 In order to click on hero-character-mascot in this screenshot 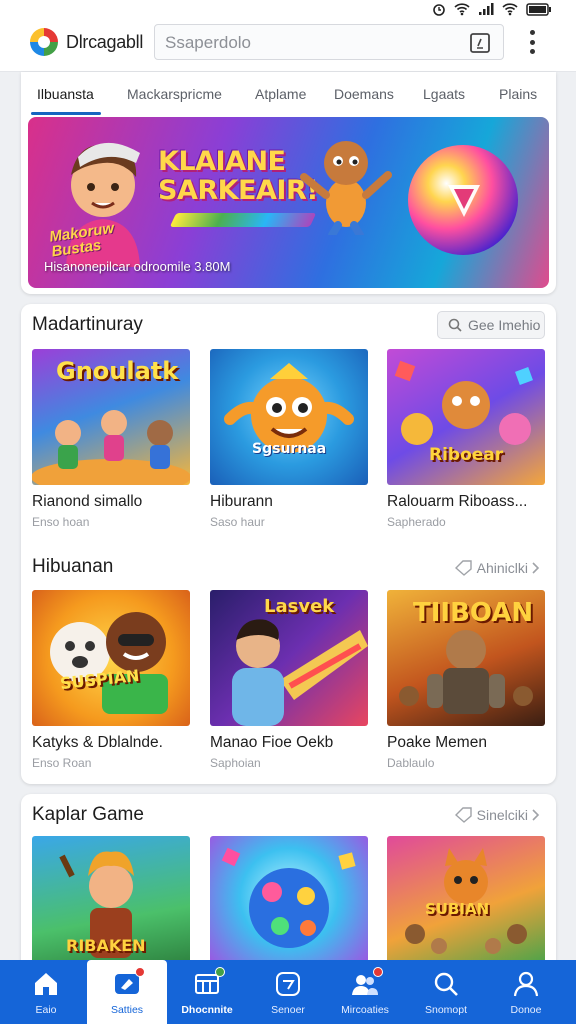, I will do `click(346, 188)`.